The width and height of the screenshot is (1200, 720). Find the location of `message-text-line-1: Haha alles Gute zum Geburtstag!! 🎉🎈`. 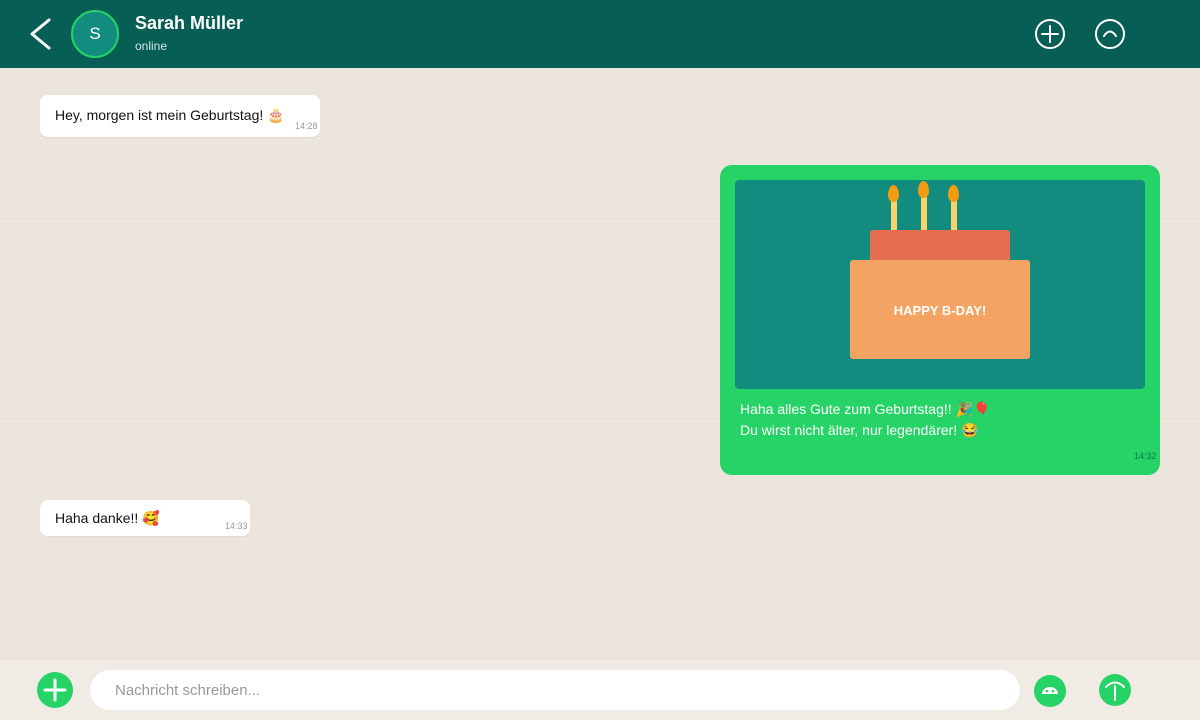

message-text-line-1: Haha alles Gute zum Geburtstag!! 🎉🎈 is located at coordinates (865, 409).